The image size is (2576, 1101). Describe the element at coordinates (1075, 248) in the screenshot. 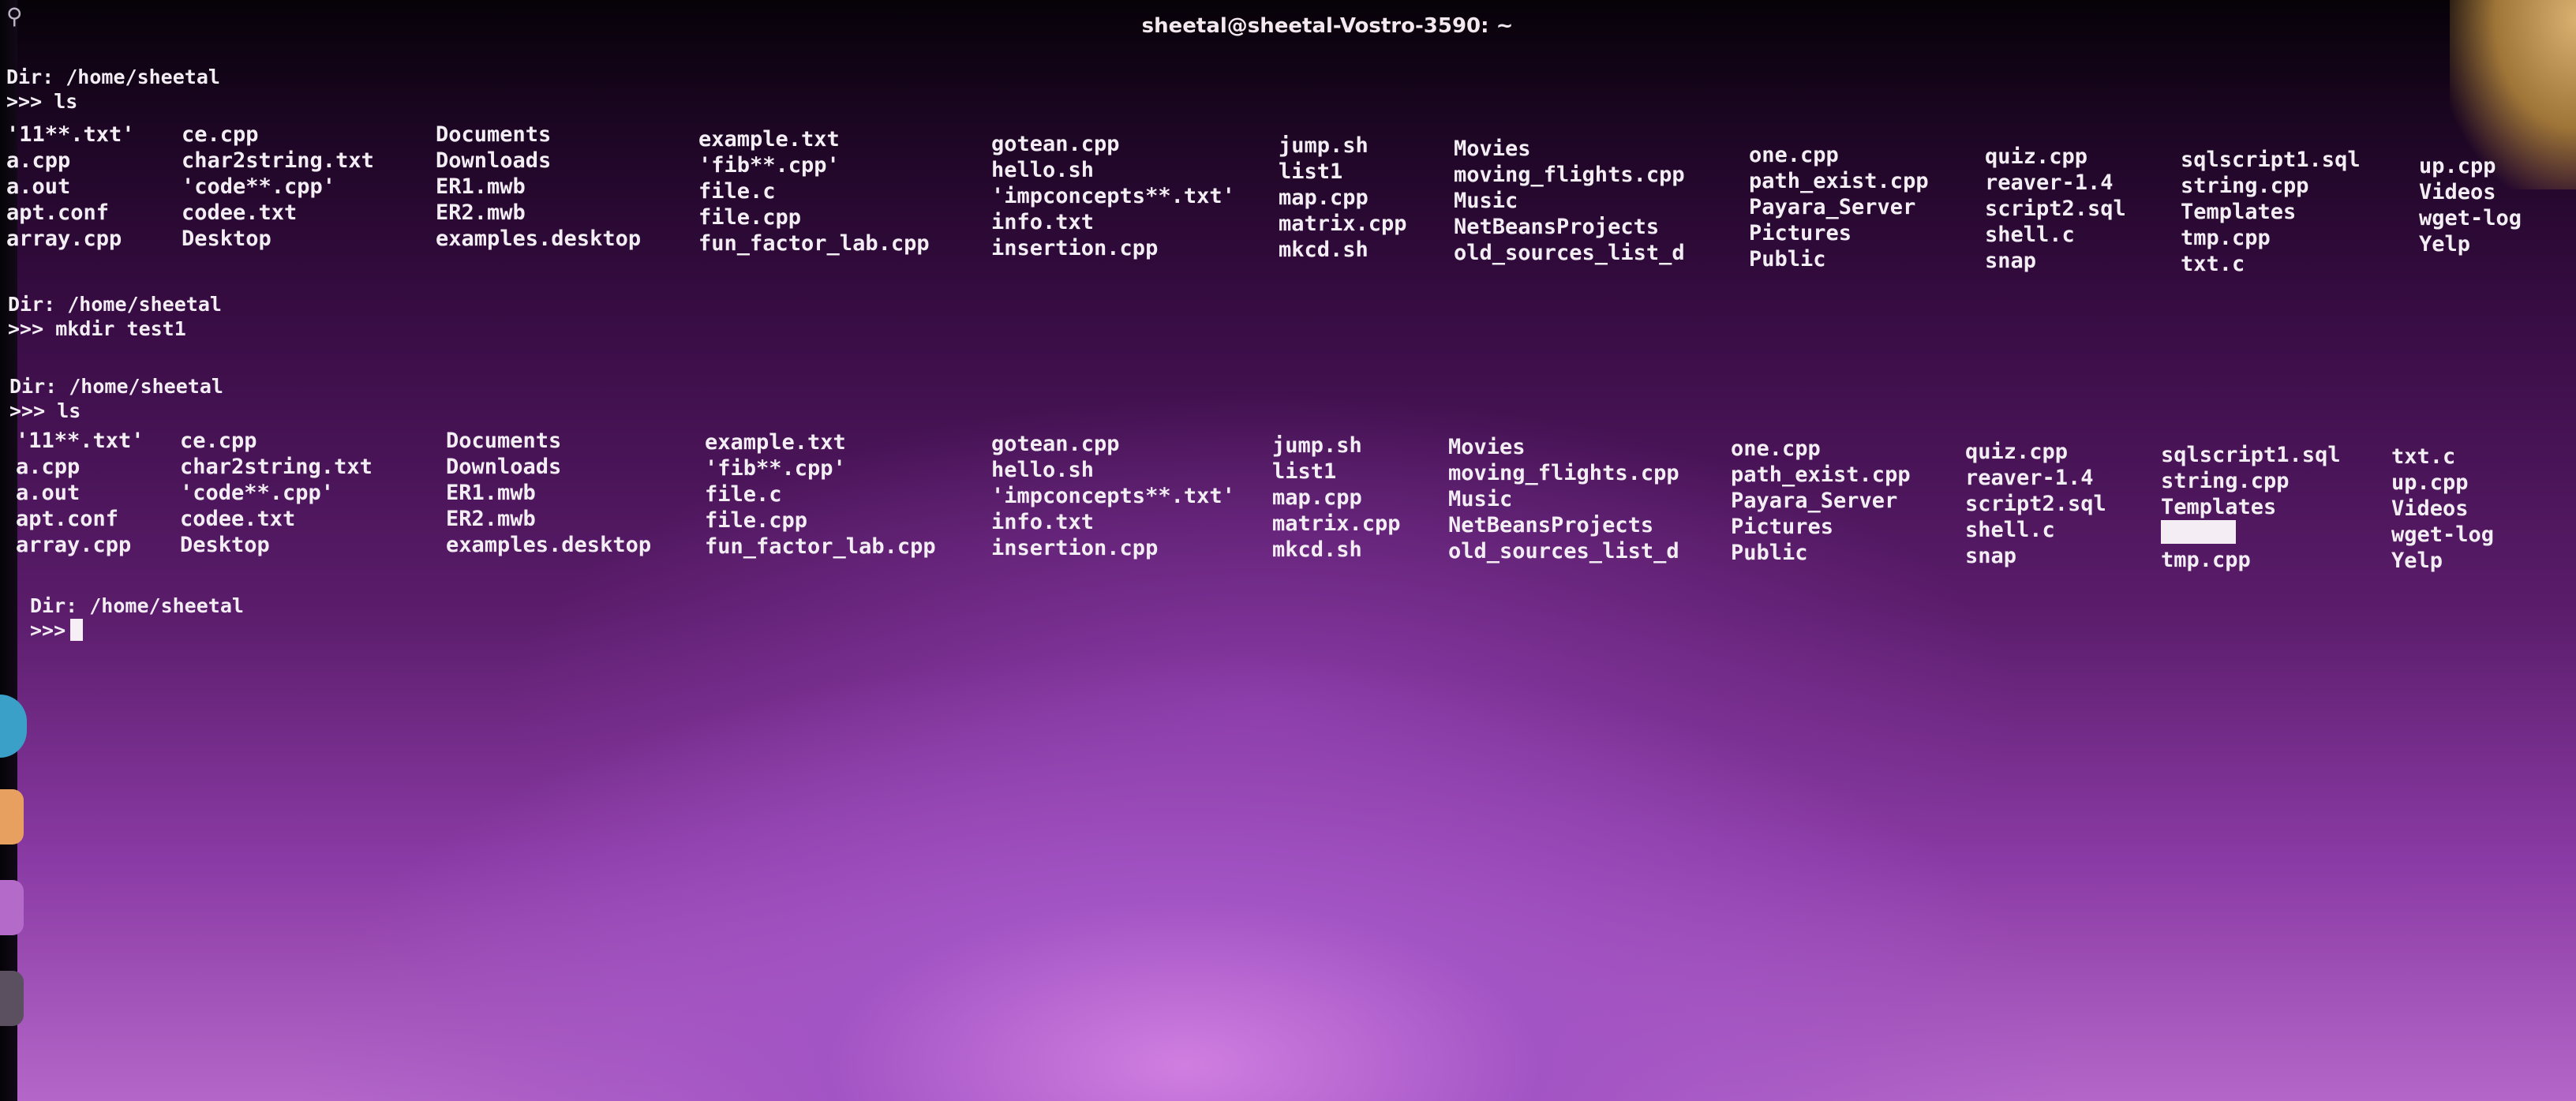

I see `ls-entry: insertion.cpp` at that location.